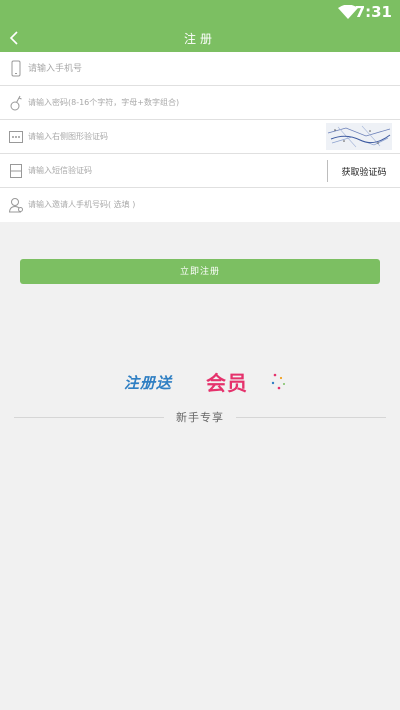  What do you see at coordinates (16, 137) in the screenshot?
I see `abc-icon` at bounding box center [16, 137].